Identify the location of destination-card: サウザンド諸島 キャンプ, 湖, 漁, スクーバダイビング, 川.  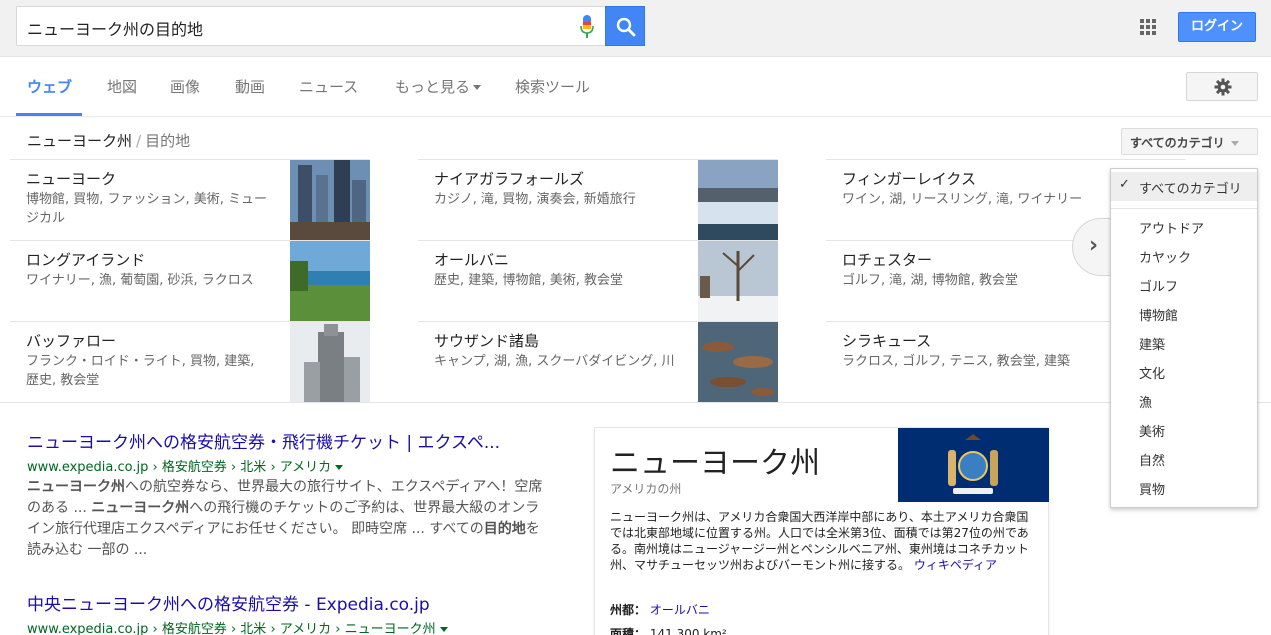
(598, 362).